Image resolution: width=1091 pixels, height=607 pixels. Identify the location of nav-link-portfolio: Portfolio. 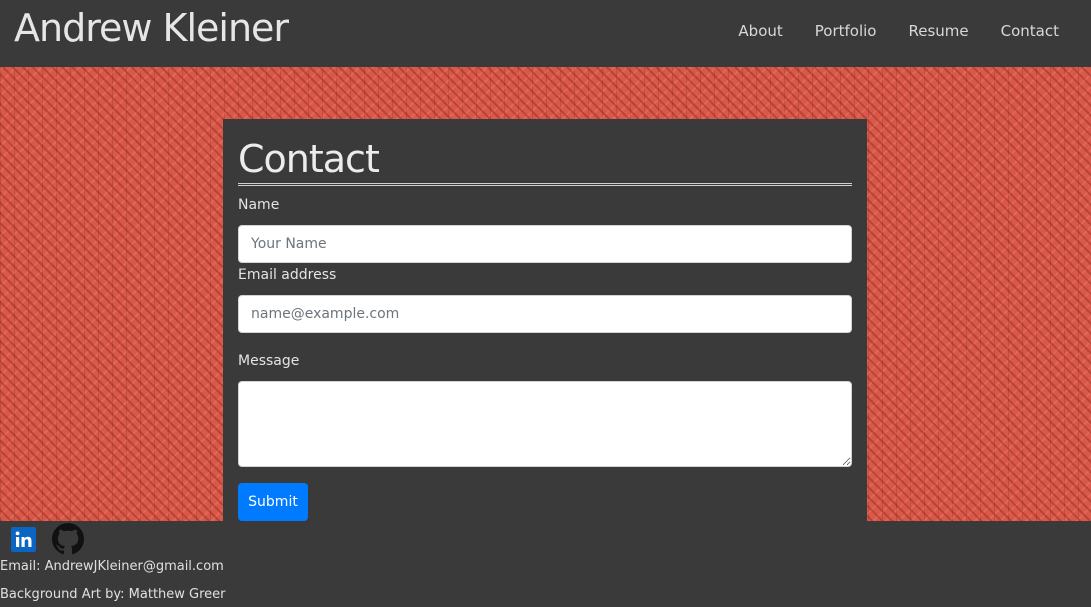
(846, 31).